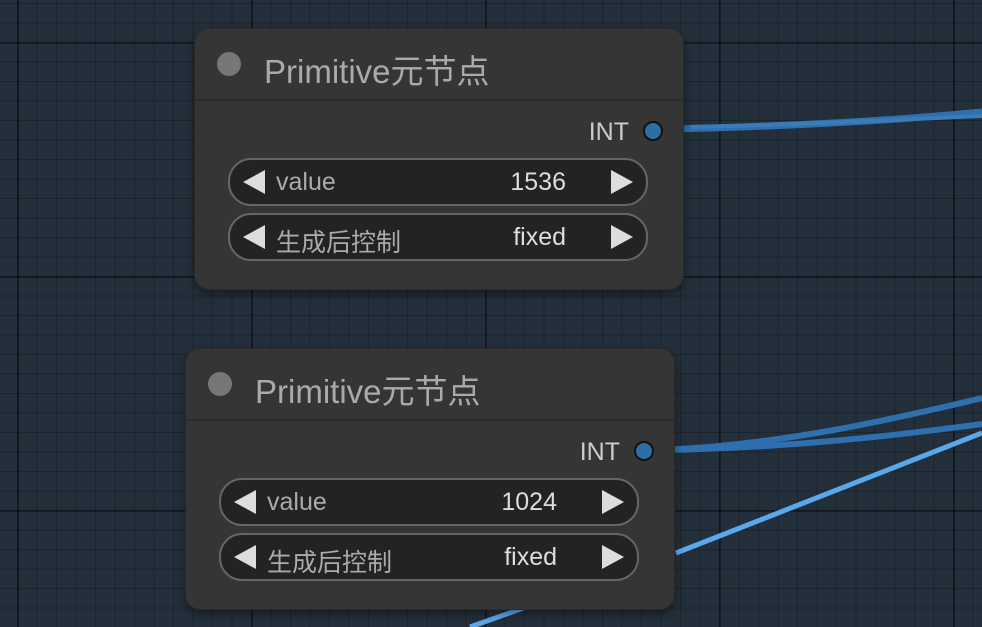  Describe the element at coordinates (538, 182) in the screenshot. I see `widget-value: 1536` at that location.